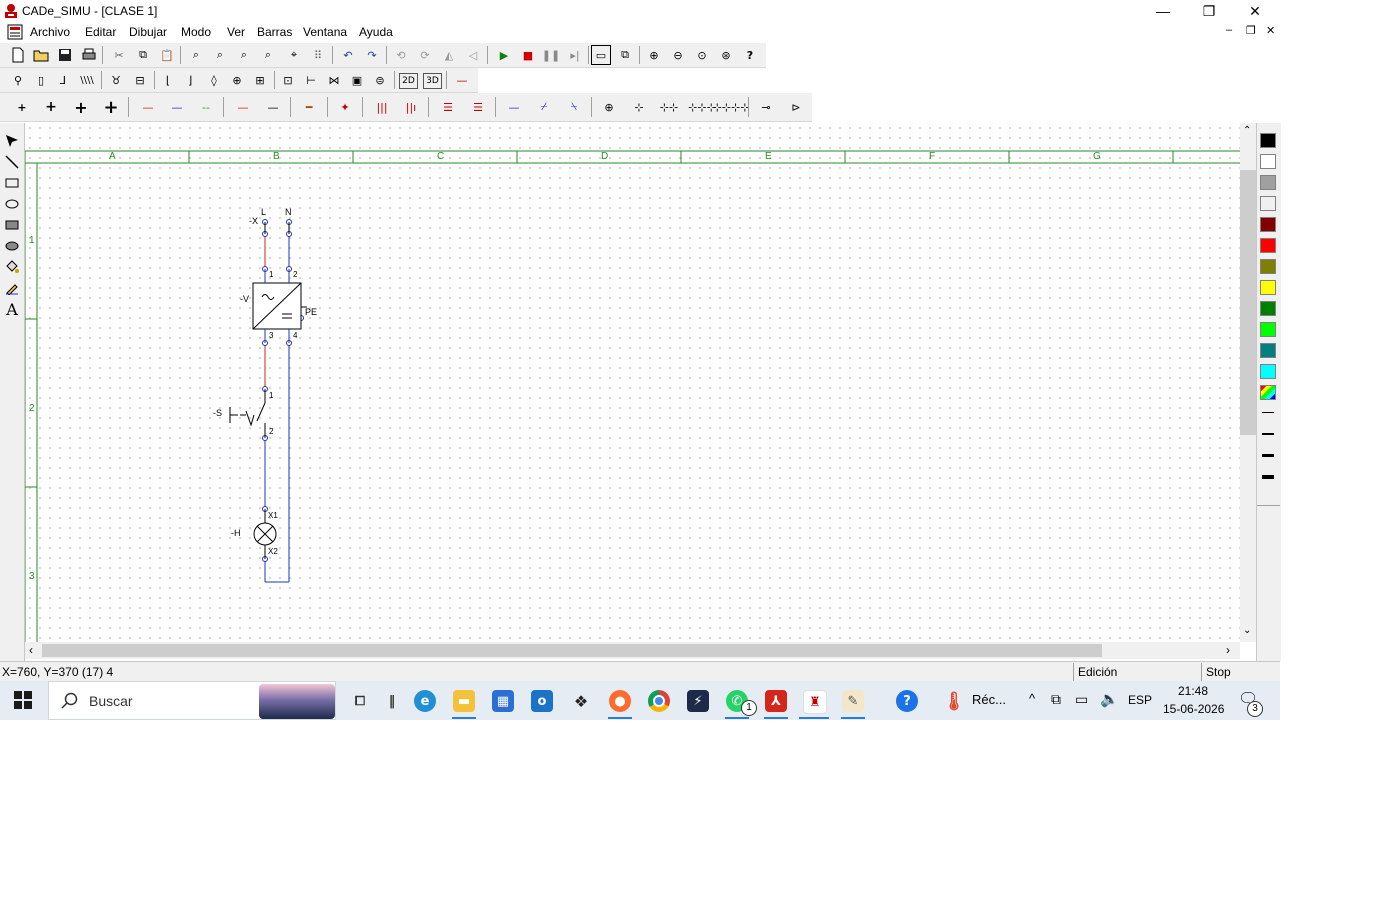 The height and width of the screenshot is (912, 1396). I want to click on connector-2-icon: ⊳, so click(796, 107).